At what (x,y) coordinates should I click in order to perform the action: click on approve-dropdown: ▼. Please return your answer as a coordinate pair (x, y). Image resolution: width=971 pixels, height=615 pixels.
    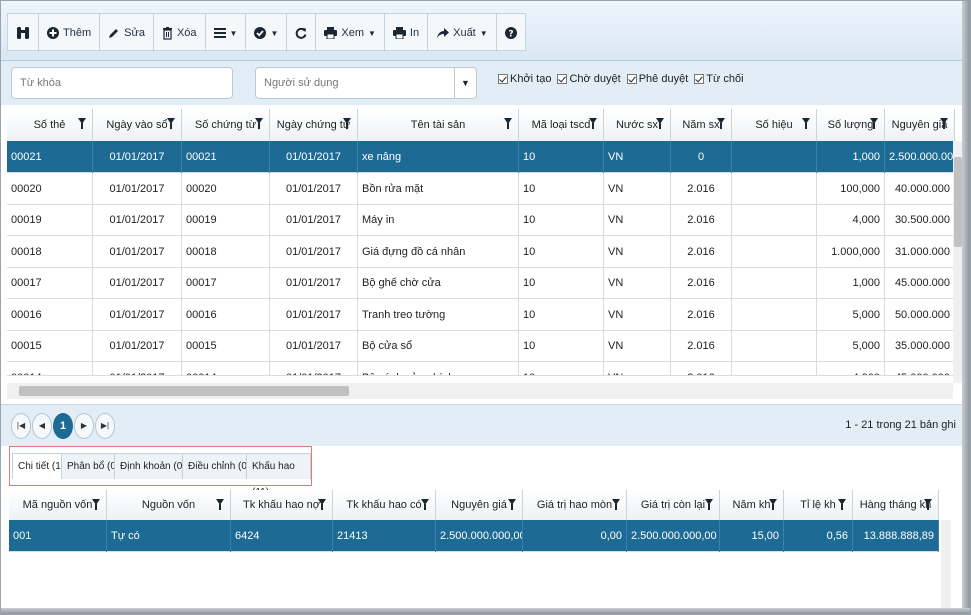
    Looking at the image, I should click on (267, 33).